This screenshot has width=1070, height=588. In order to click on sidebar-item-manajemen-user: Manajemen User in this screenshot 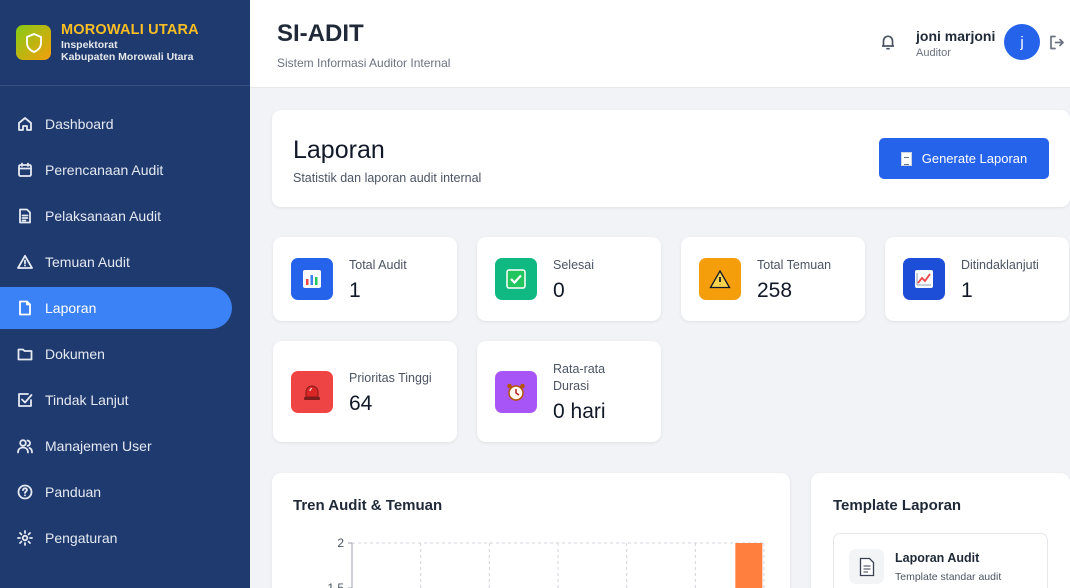, I will do `click(116, 446)`.